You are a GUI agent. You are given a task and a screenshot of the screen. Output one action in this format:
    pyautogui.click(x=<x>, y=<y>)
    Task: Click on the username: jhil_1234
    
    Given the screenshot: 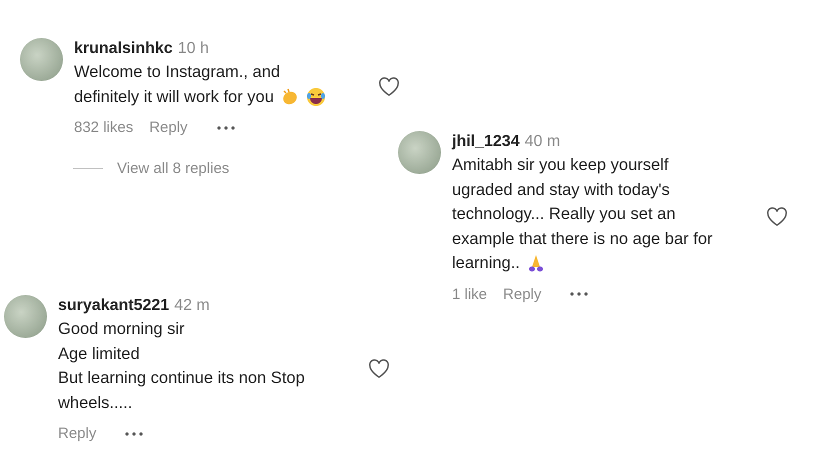 What is the action you would take?
    pyautogui.click(x=486, y=142)
    